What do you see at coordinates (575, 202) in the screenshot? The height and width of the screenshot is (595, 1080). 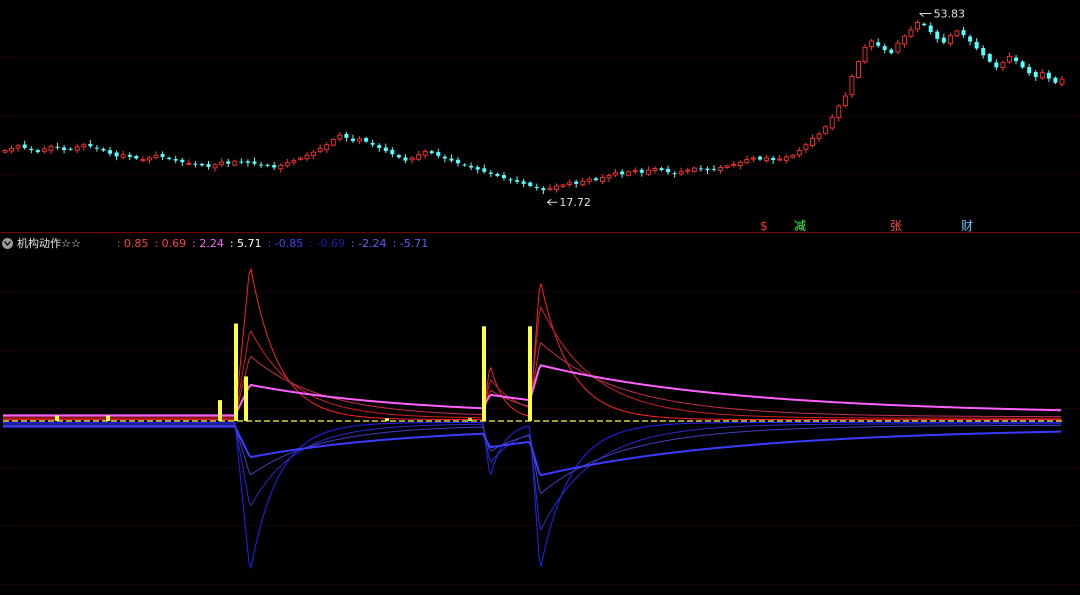 I see `low-price-label: 17.72` at bounding box center [575, 202].